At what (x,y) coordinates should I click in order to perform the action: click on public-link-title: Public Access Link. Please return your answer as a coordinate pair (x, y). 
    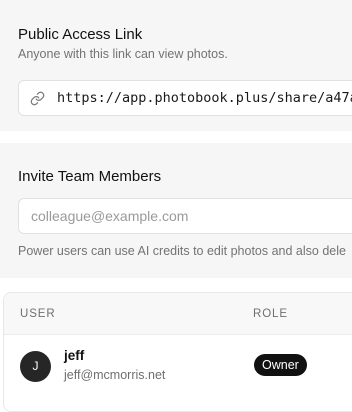
    Looking at the image, I should click on (80, 34).